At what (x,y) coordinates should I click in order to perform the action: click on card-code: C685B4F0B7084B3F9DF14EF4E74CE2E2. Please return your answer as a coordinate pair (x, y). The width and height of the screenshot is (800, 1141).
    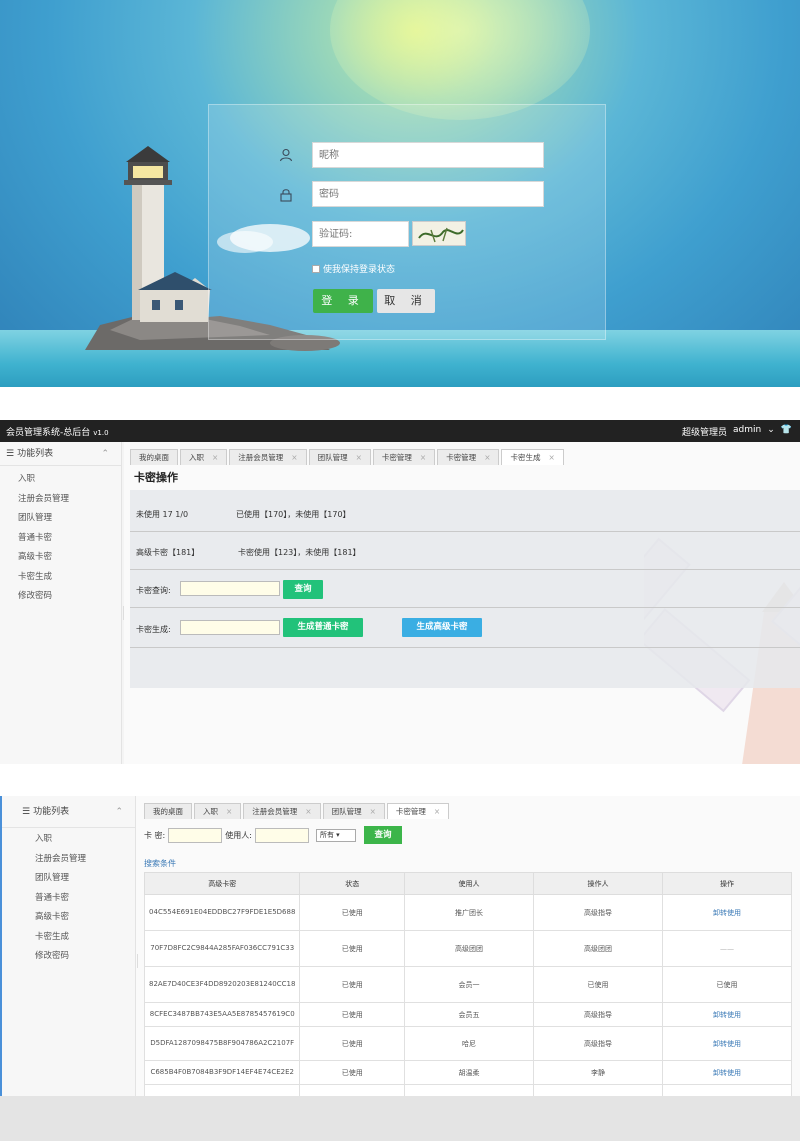
    Looking at the image, I should click on (222, 1072).